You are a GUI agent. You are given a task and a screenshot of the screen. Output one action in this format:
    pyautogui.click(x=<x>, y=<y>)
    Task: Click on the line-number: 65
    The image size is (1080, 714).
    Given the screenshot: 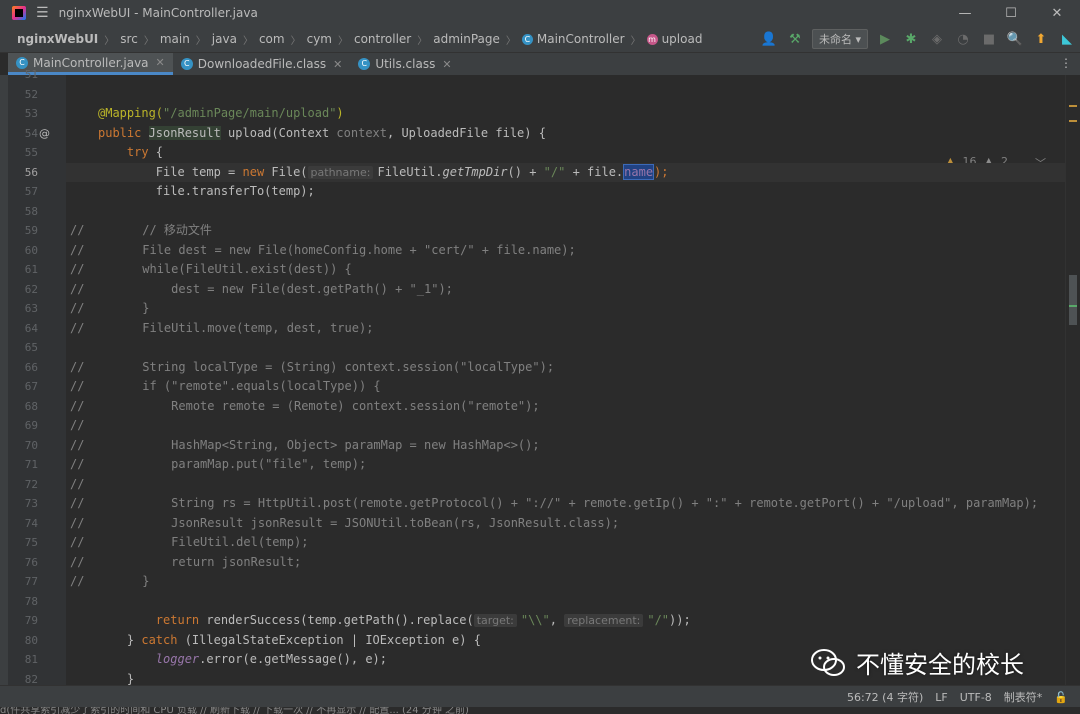 What is the action you would take?
    pyautogui.click(x=31, y=347)
    